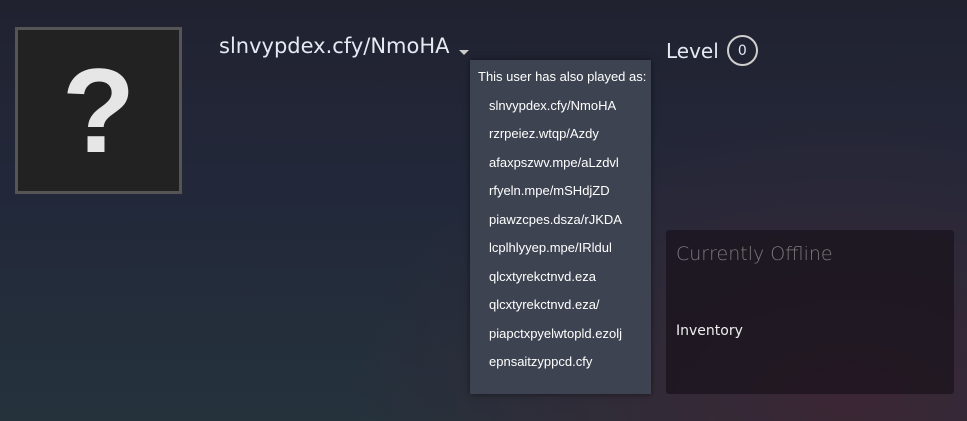 This screenshot has width=967, height=421. I want to click on alias-item: qlcxtyrekctnvd.eza, so click(542, 276).